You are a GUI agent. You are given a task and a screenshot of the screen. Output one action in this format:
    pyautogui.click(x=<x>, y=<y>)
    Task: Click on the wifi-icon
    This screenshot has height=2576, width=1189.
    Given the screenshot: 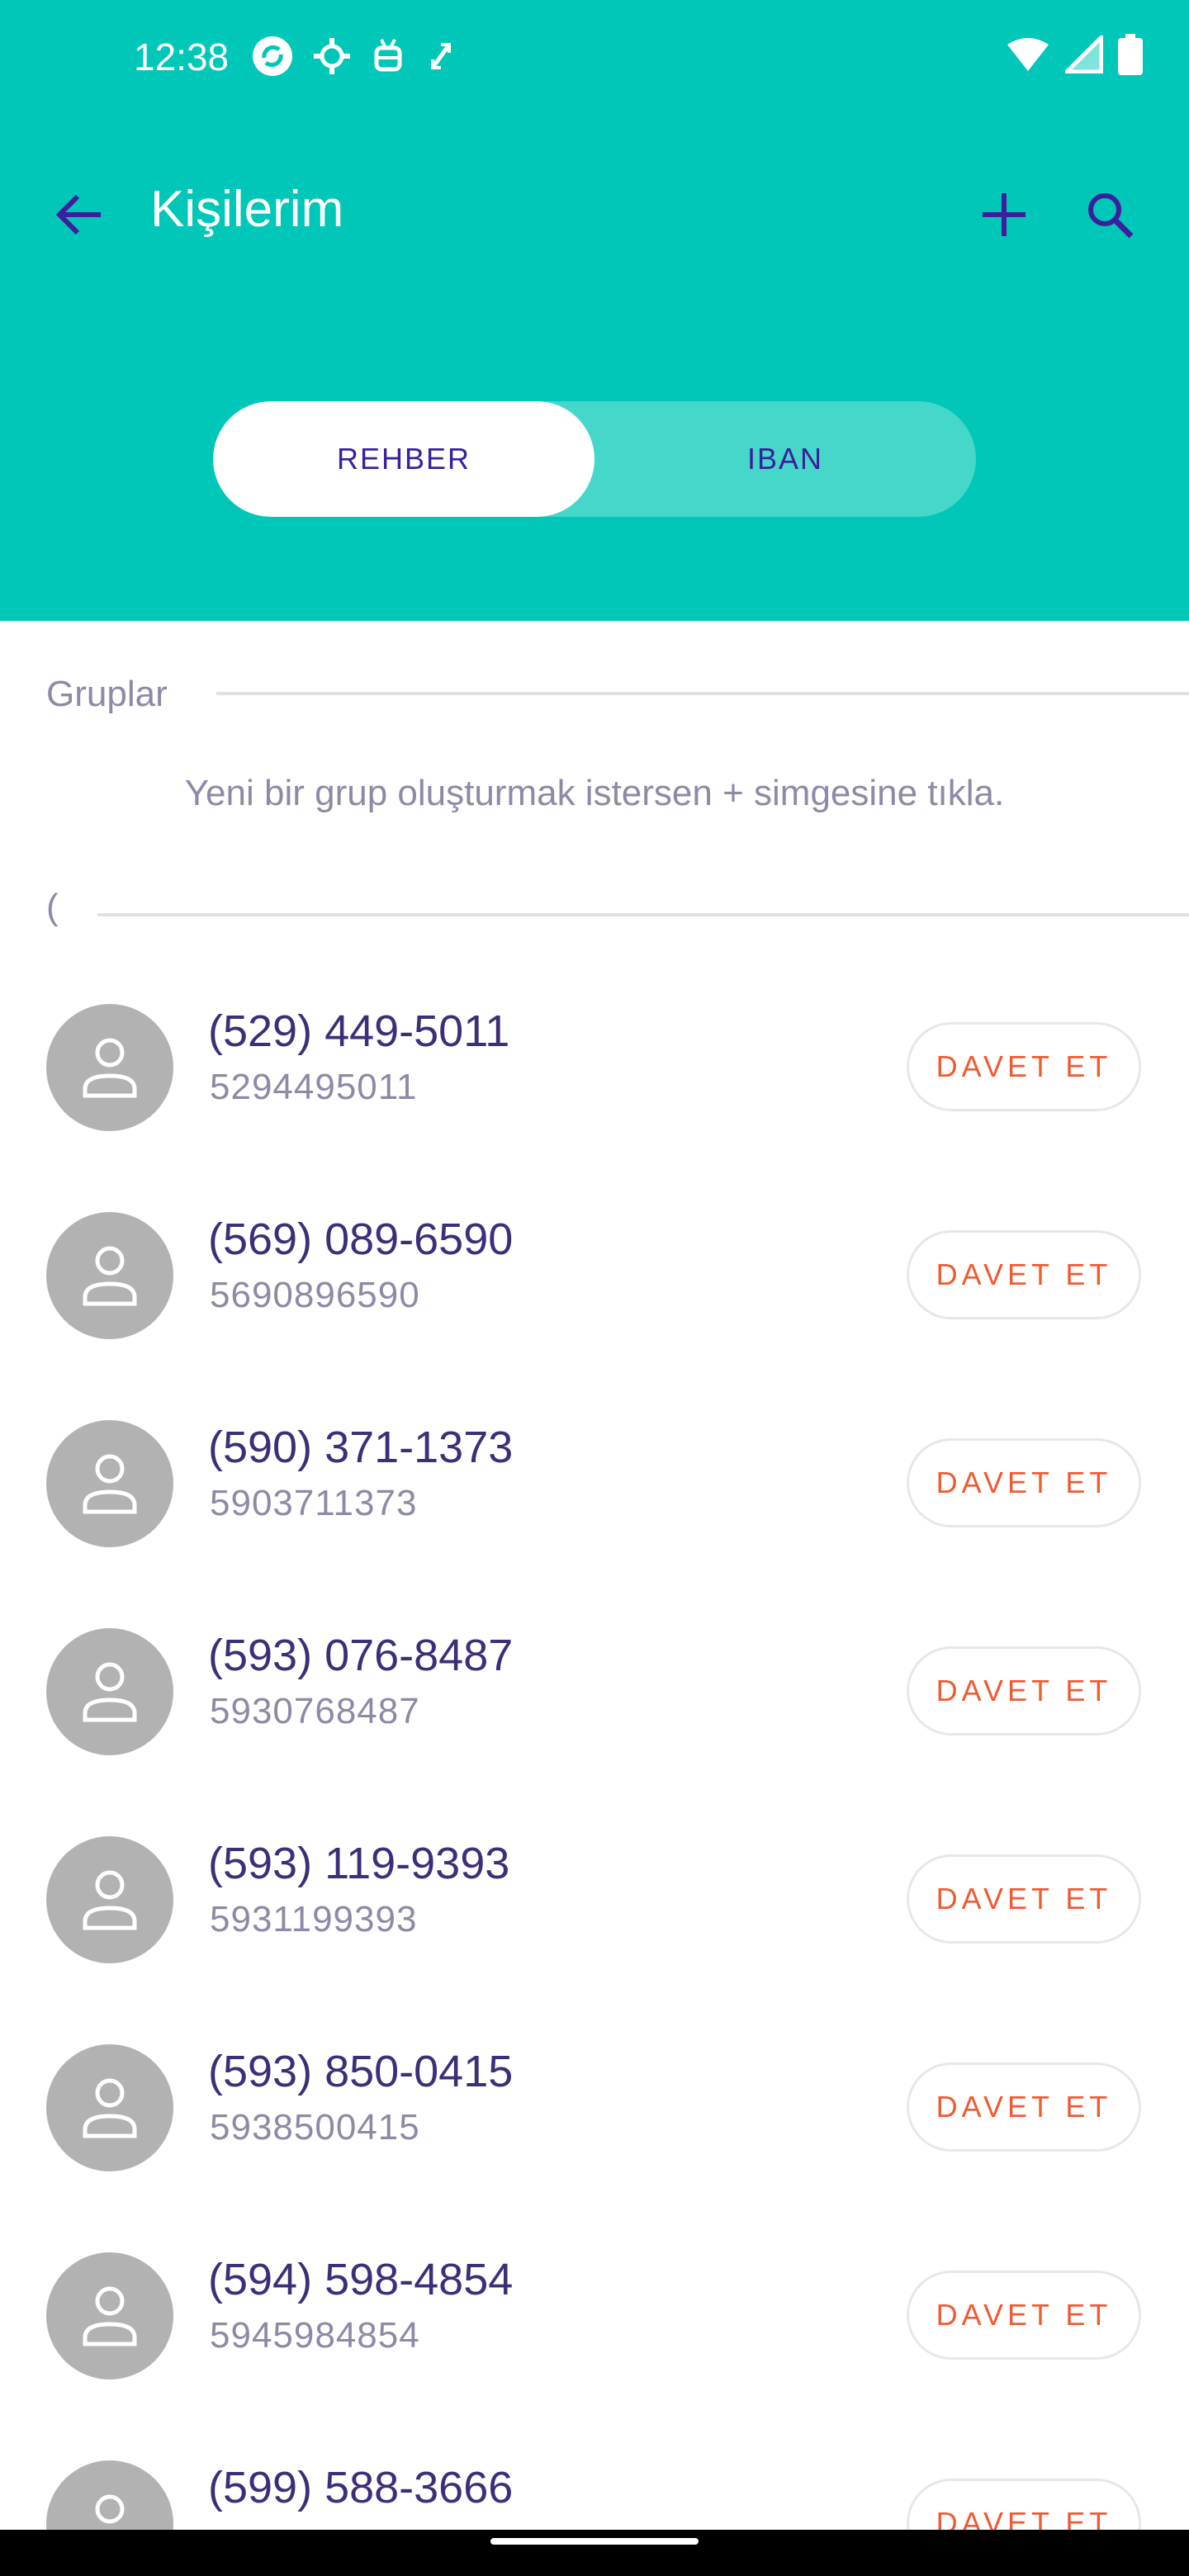 What is the action you would take?
    pyautogui.click(x=1028, y=56)
    